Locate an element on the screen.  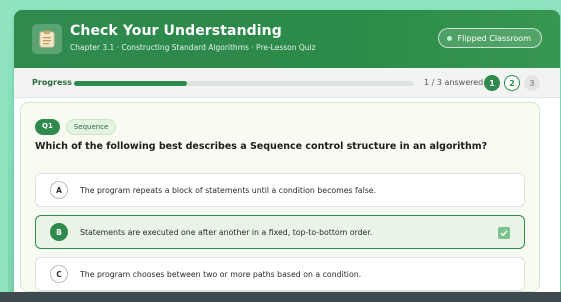
step-3-button: 3 is located at coordinates (532, 83).